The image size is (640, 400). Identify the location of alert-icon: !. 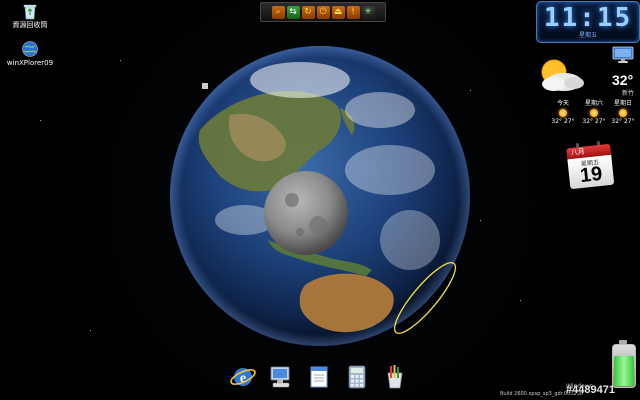
(353, 11).